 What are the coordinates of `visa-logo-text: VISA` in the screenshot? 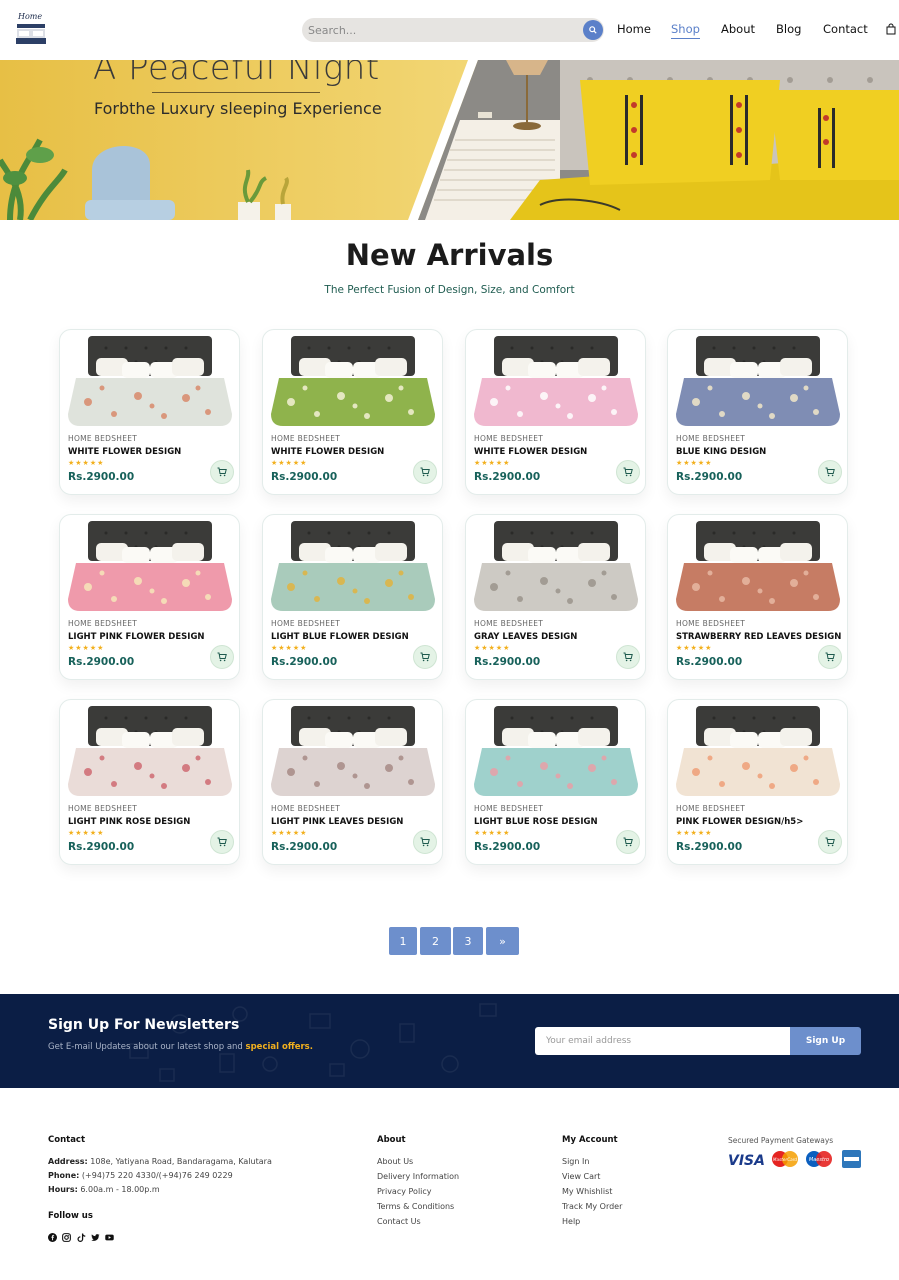 It's located at (746, 1161).